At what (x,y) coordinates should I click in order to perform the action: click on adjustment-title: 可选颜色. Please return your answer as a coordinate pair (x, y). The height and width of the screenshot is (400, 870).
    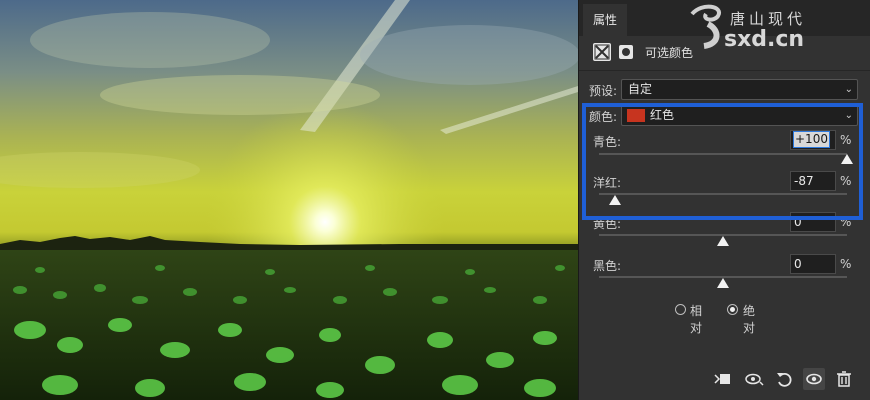
    Looking at the image, I should click on (669, 53).